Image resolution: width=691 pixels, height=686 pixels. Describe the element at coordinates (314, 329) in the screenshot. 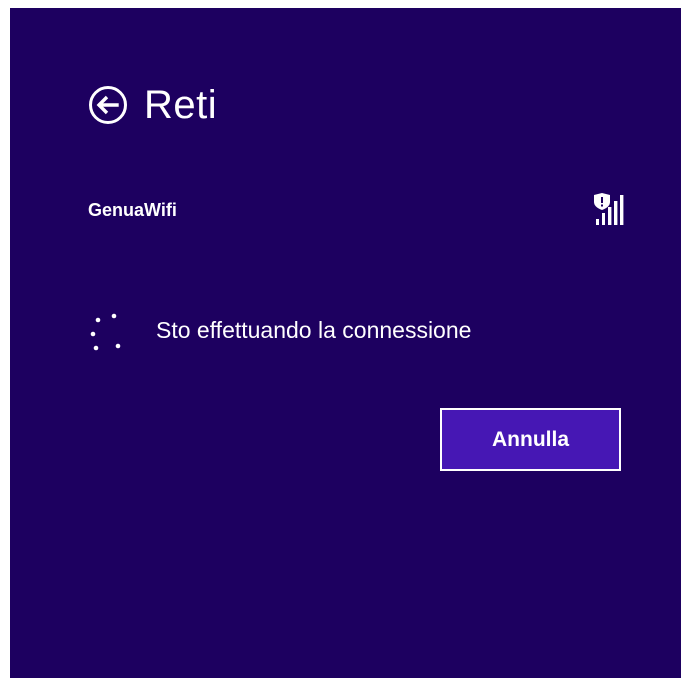

I see `status-text: Sto effettuando la connessione` at that location.